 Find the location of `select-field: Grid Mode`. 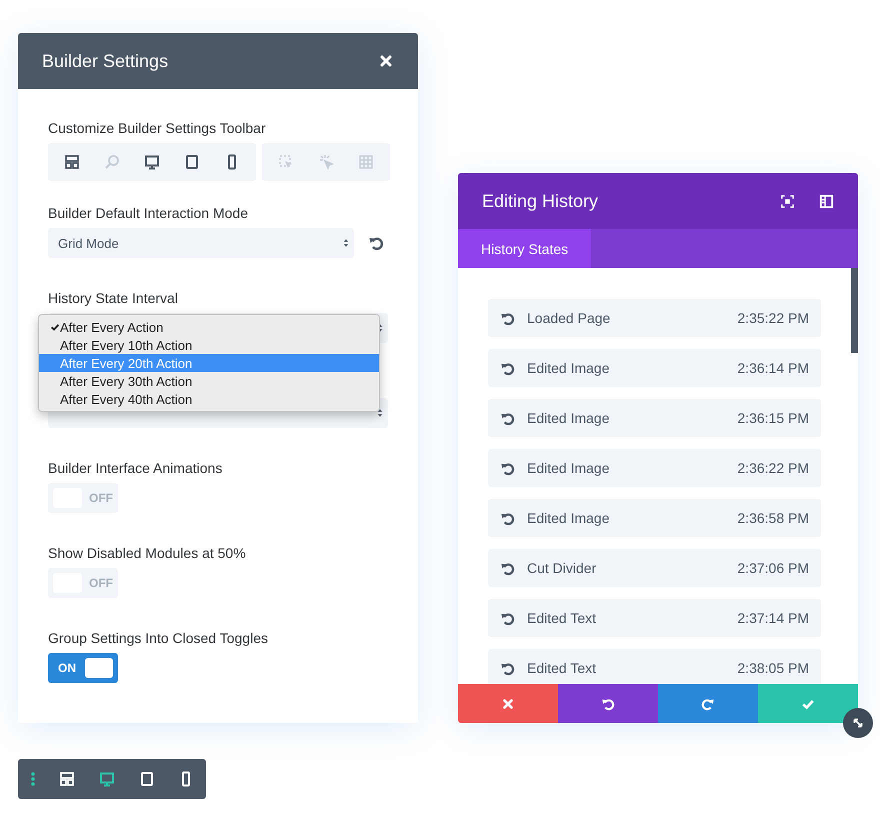

select-field: Grid Mode is located at coordinates (201, 243).